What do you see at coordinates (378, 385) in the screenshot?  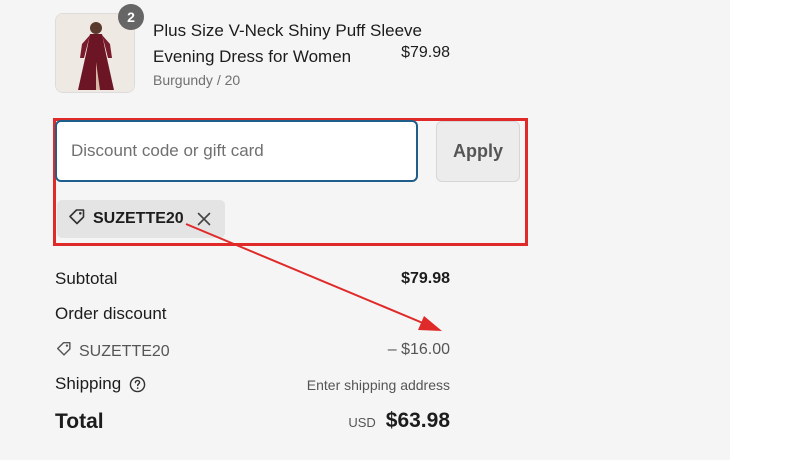 I see `shipping-value: Enter shipping address` at bounding box center [378, 385].